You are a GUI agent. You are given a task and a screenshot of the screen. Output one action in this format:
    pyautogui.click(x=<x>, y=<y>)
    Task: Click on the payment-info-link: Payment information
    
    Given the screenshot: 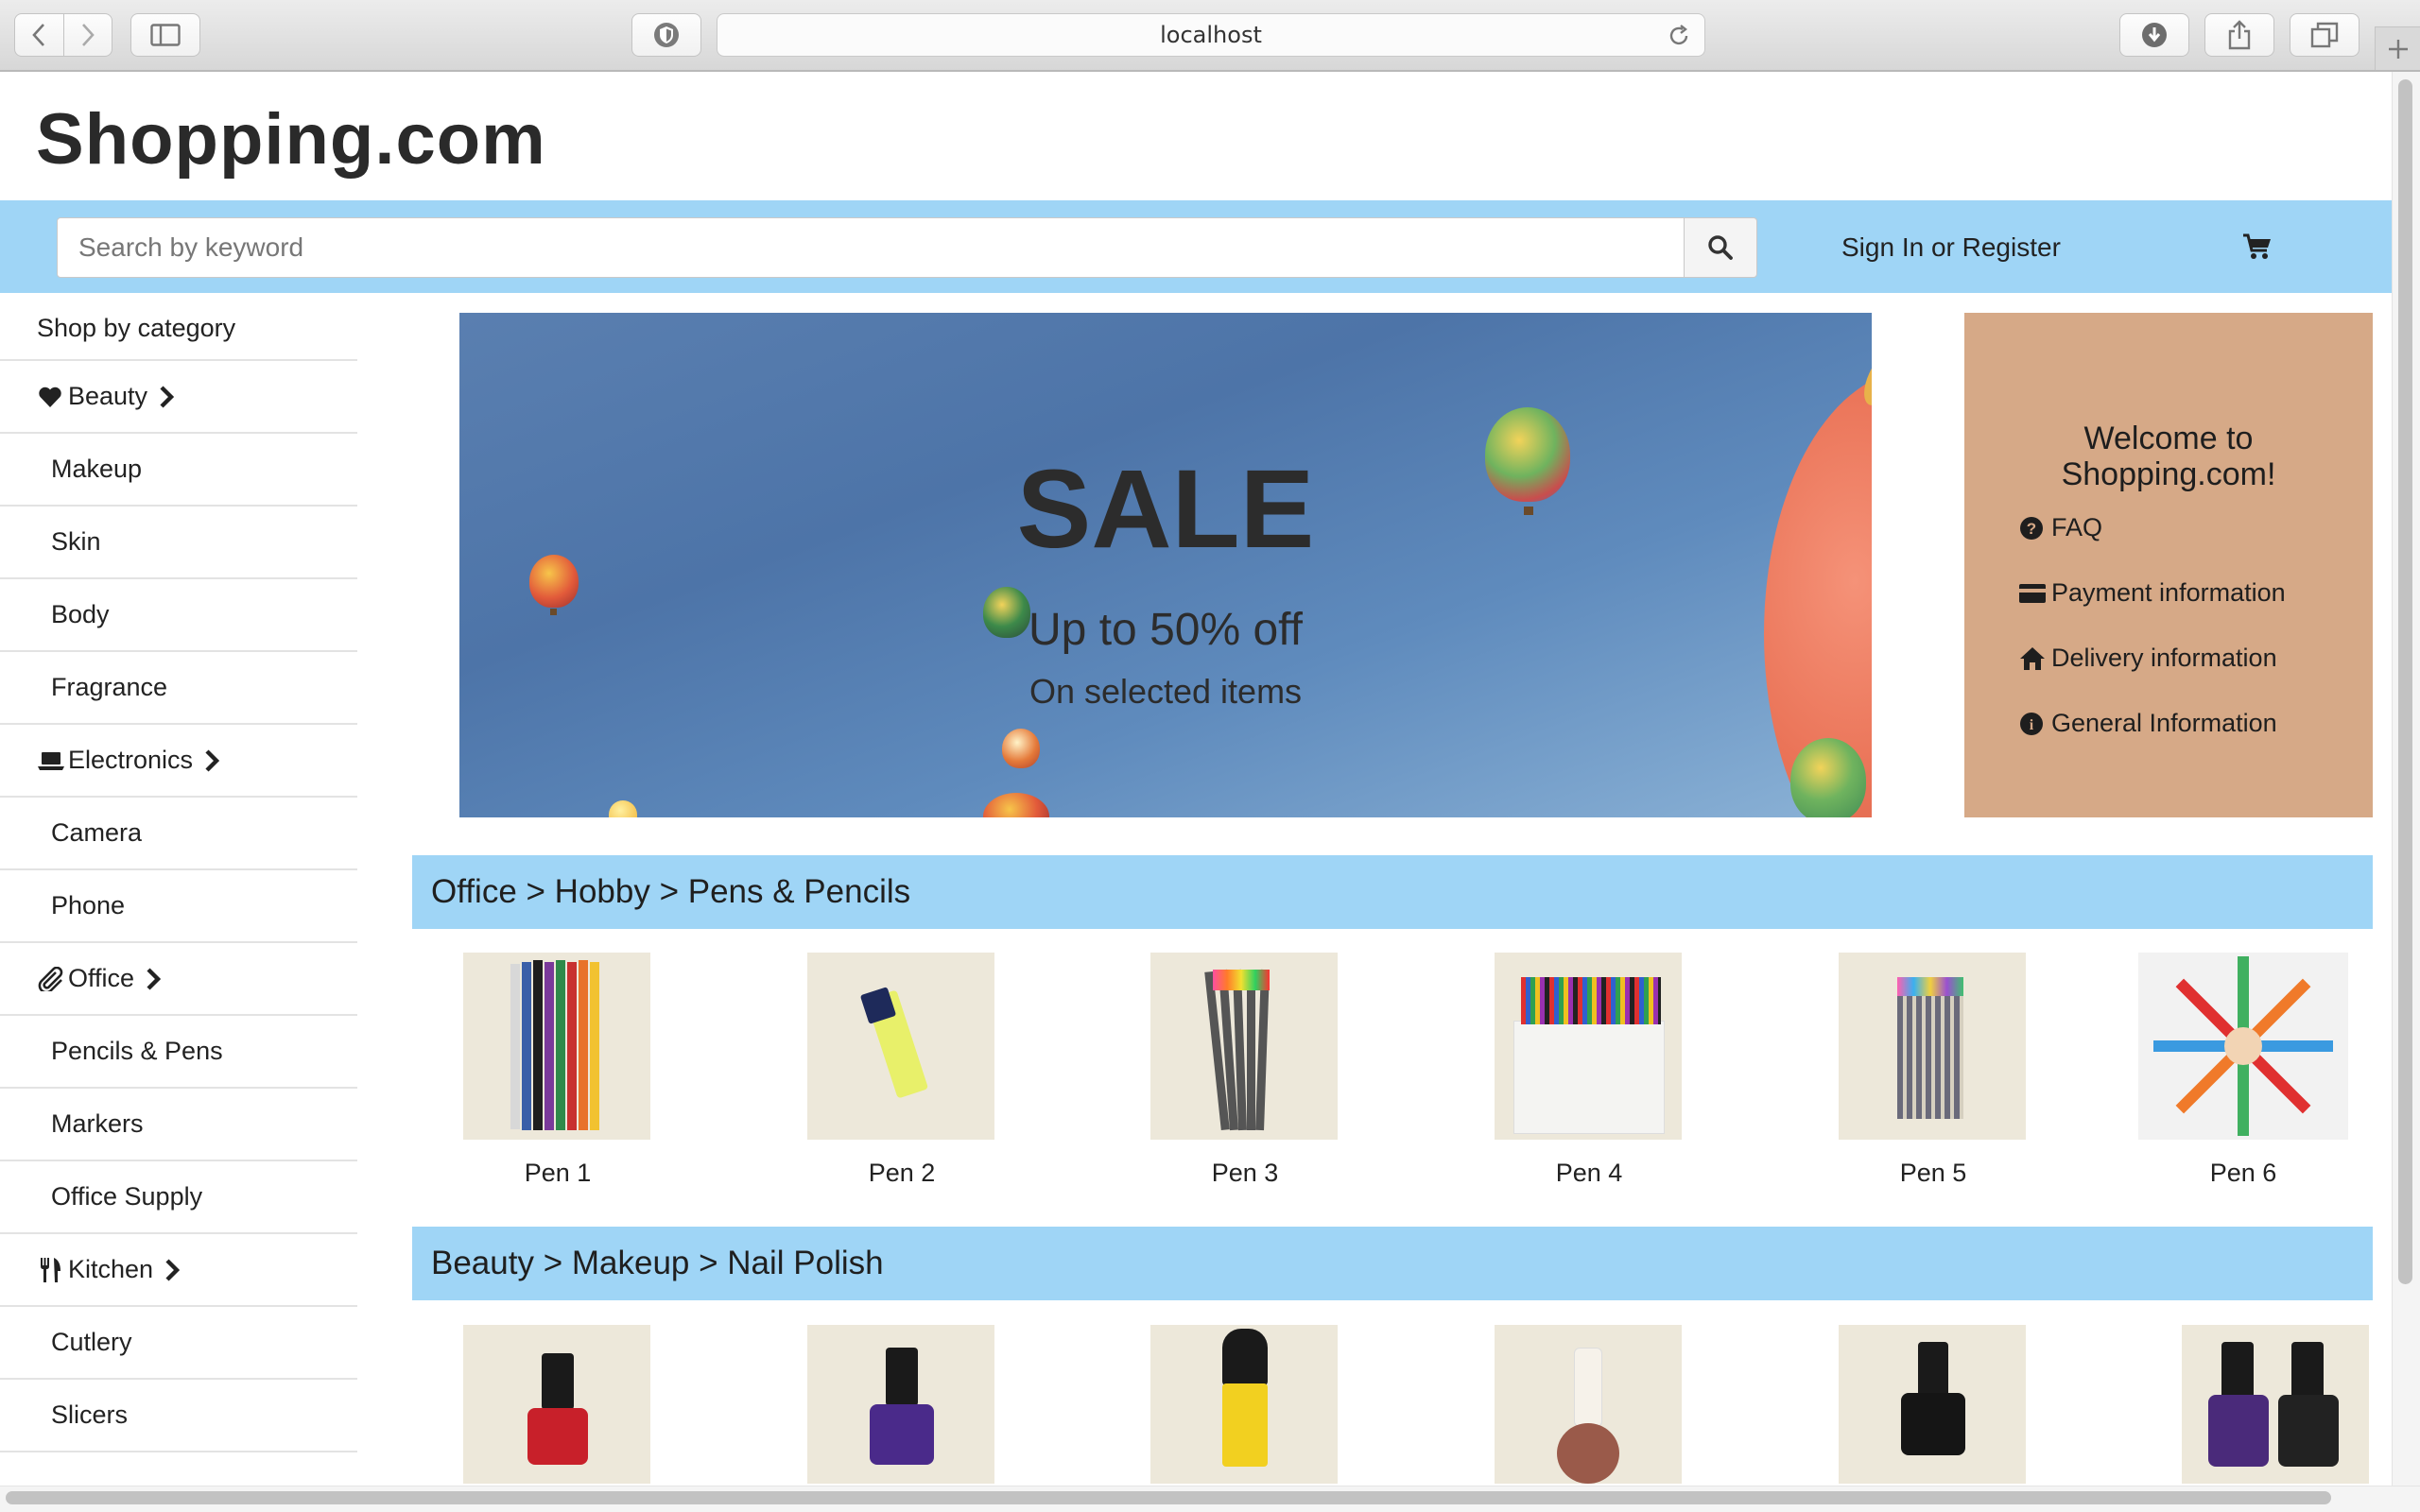 What is the action you would take?
    pyautogui.click(x=2152, y=593)
    